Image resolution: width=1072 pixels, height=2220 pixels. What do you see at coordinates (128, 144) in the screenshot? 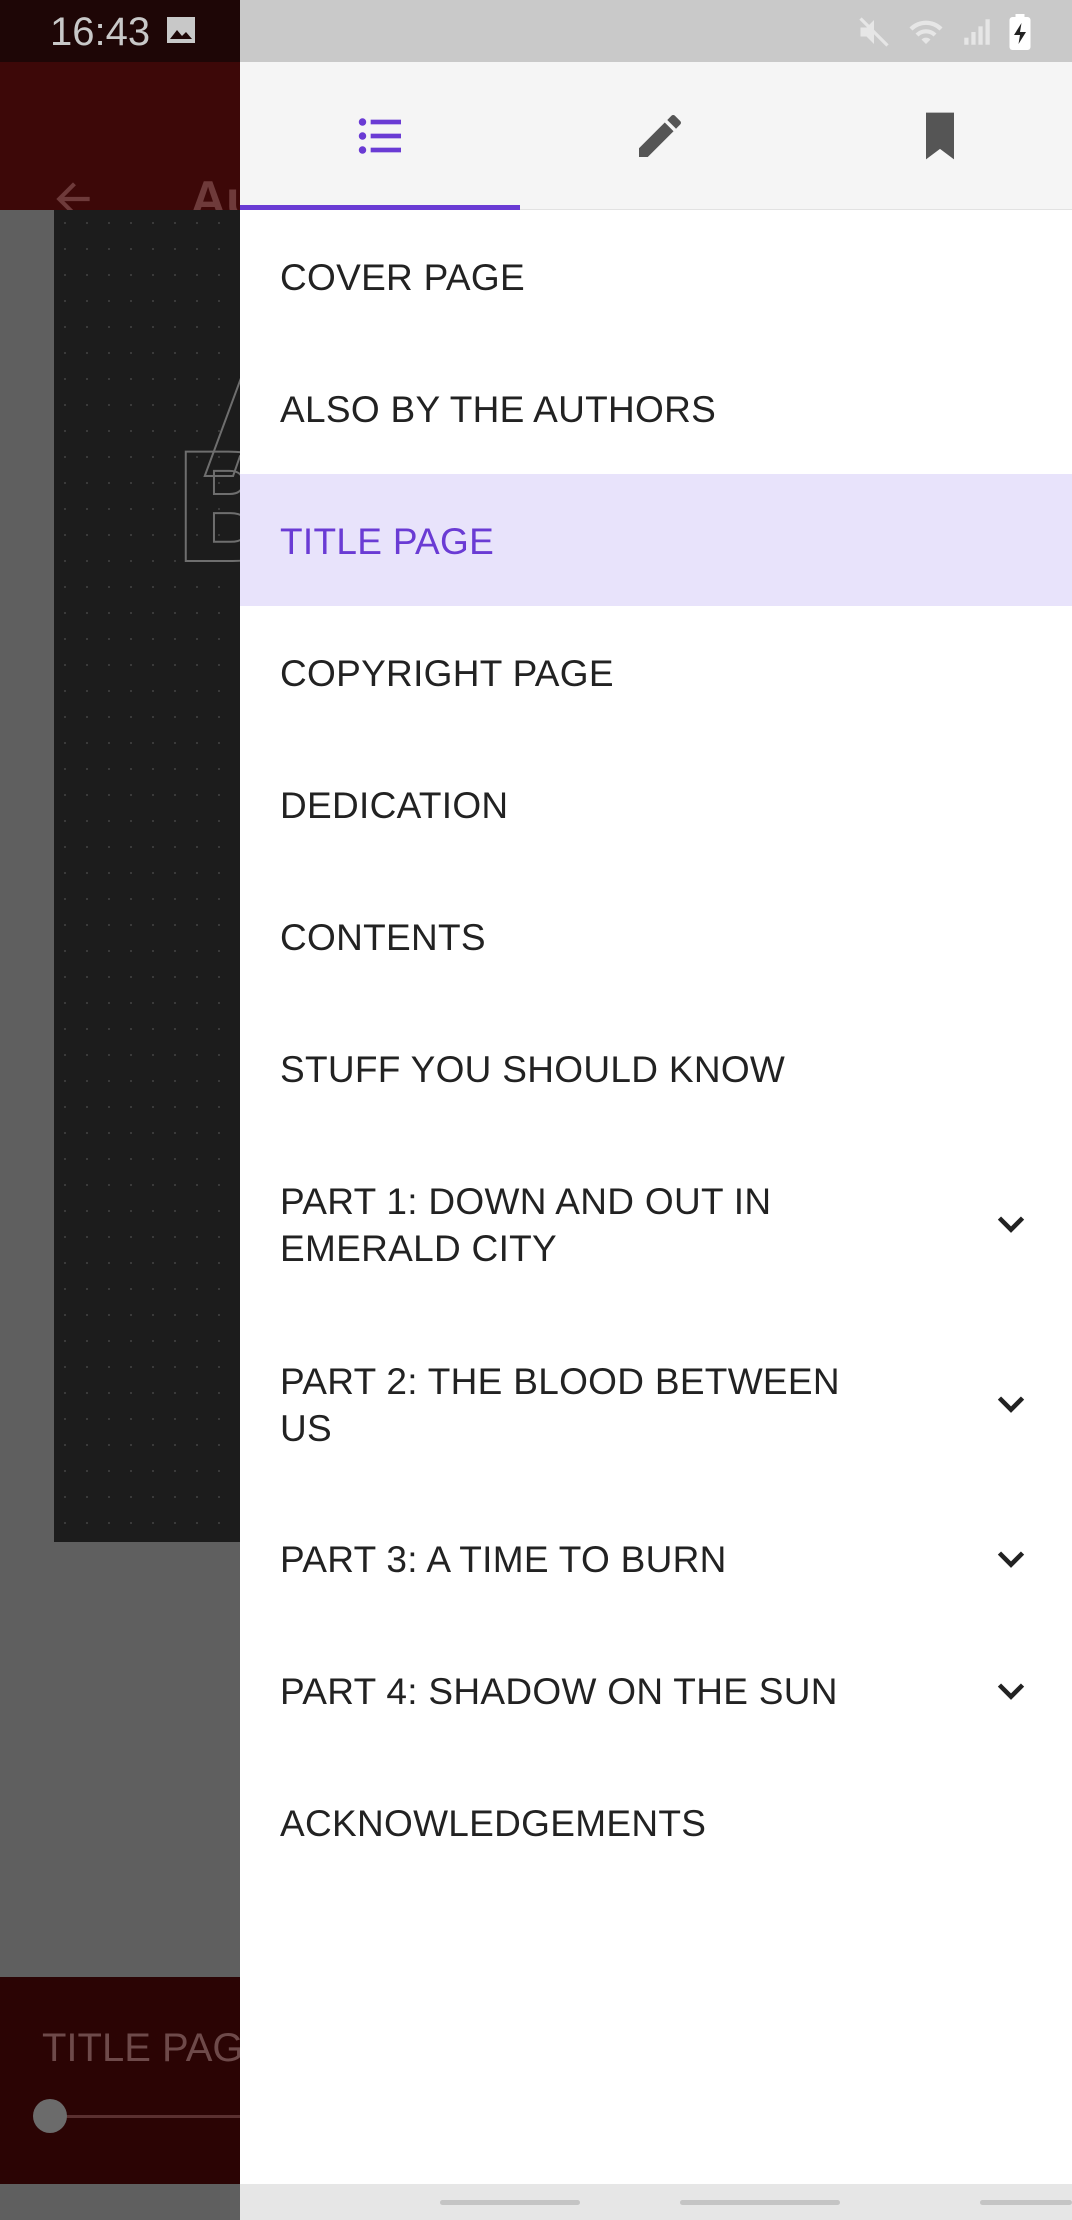
I see `background-toolbar: Au` at bounding box center [128, 144].